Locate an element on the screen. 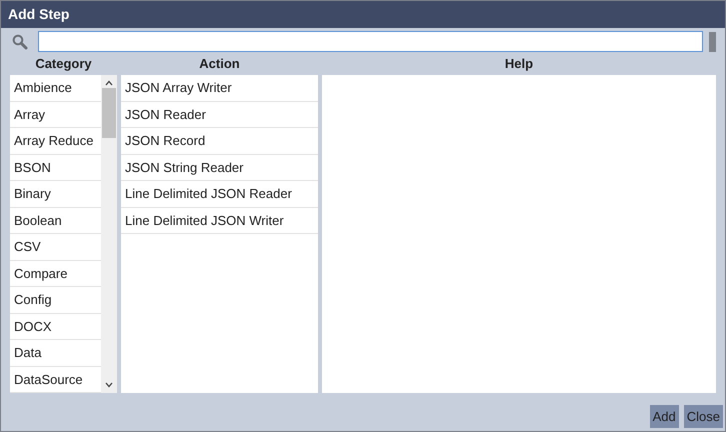 Image resolution: width=726 pixels, height=432 pixels. window-title: Add Step is located at coordinates (39, 14).